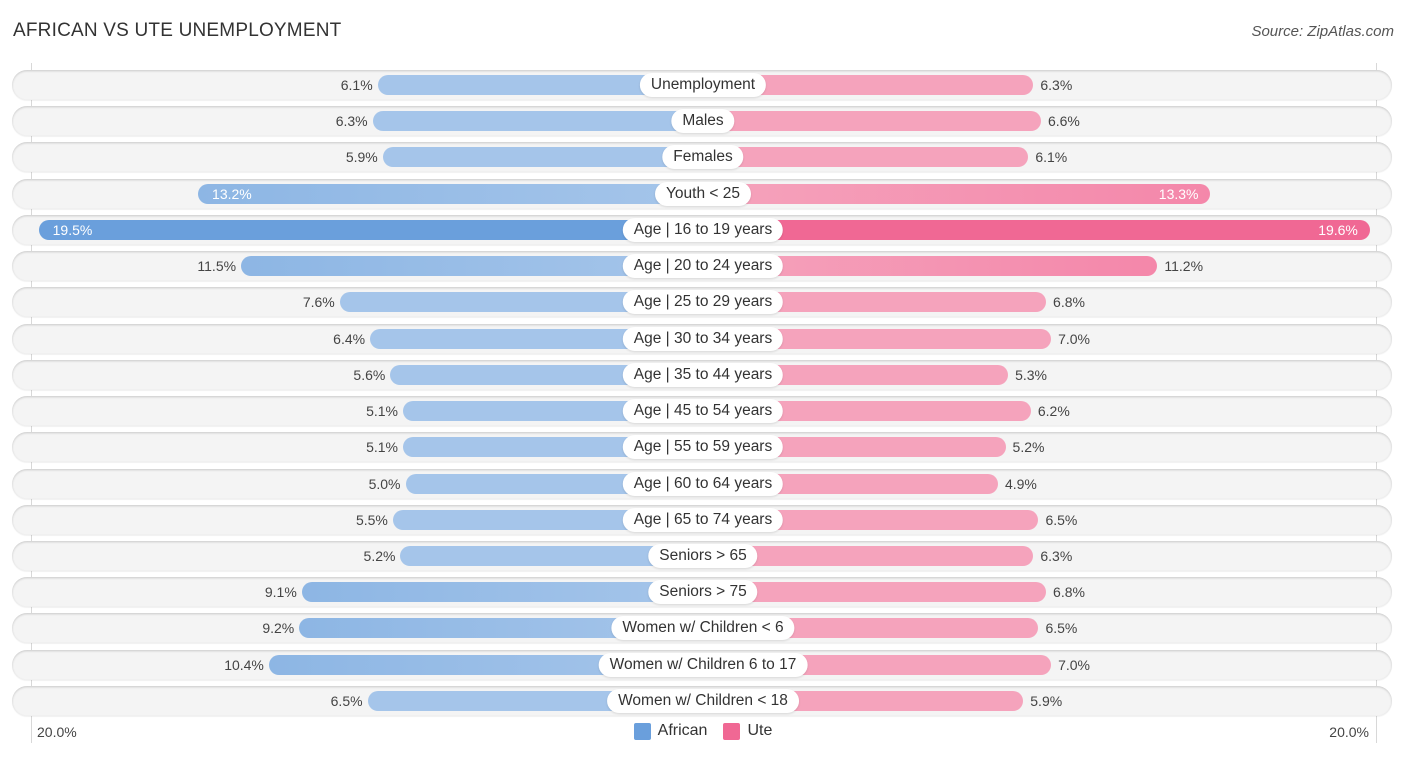 This screenshot has width=1406, height=757. Describe the element at coordinates (280, 592) in the screenshot. I see `value-label-african: 9.1%` at that location.